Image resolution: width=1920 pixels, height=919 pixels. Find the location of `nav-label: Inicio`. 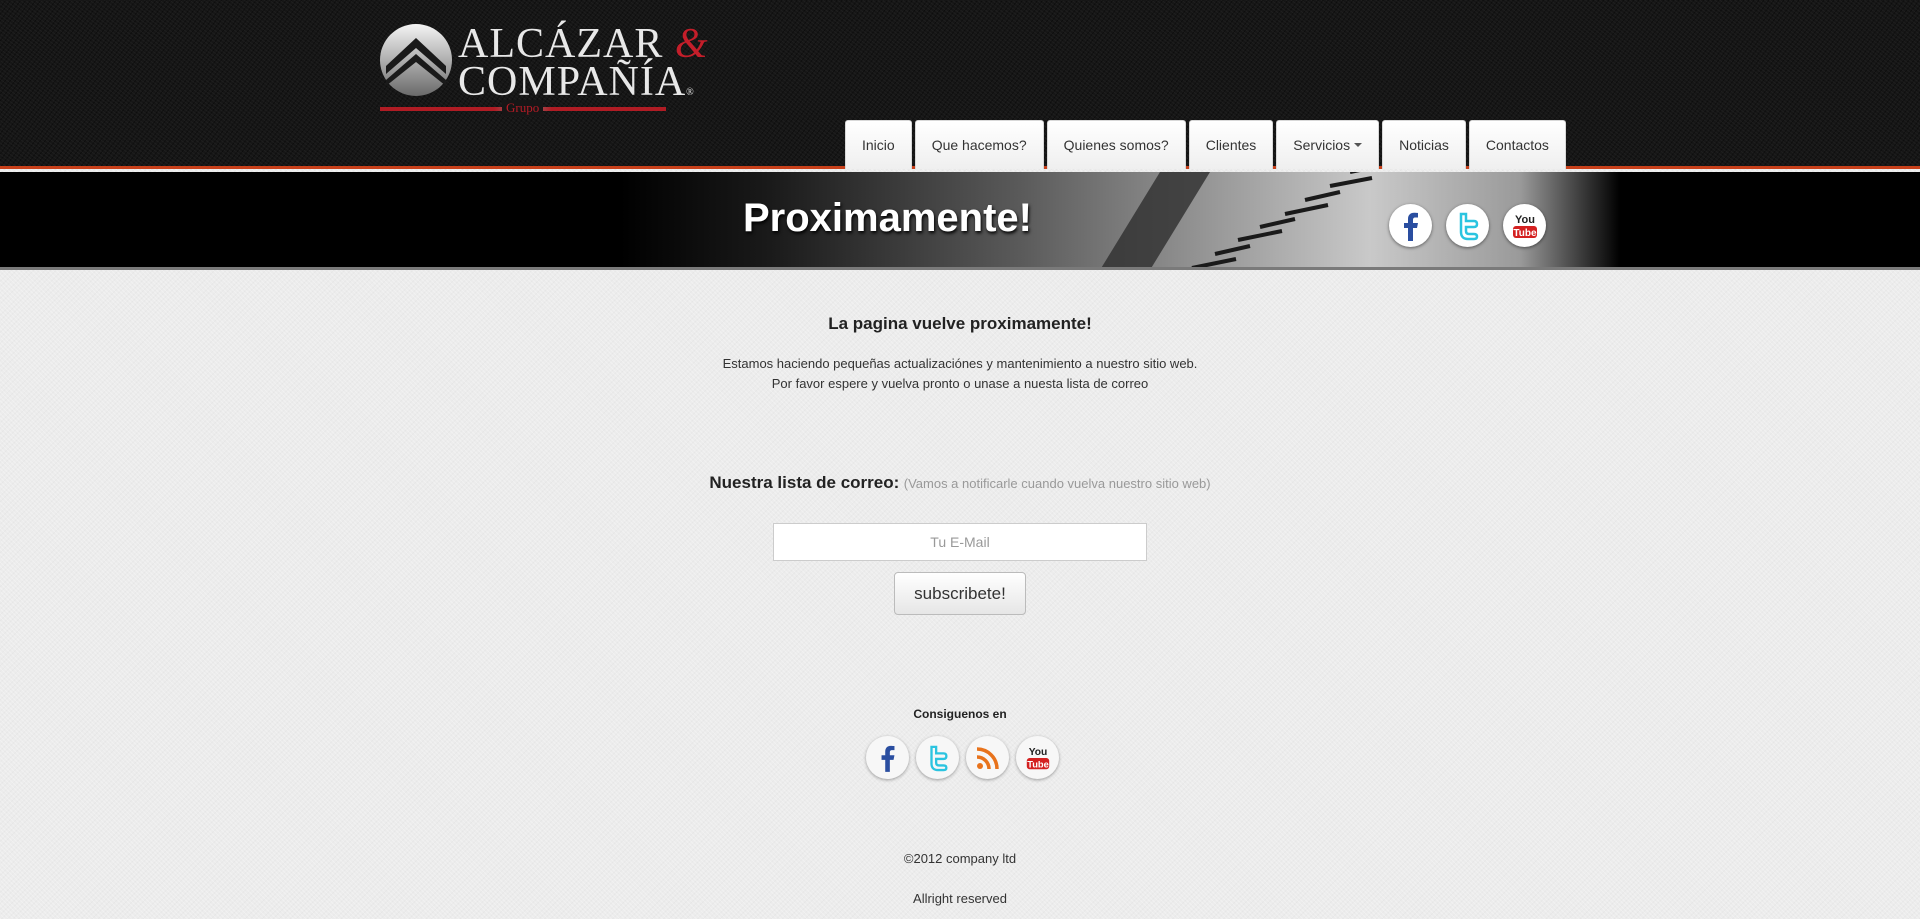

nav-label: Inicio is located at coordinates (878, 145).